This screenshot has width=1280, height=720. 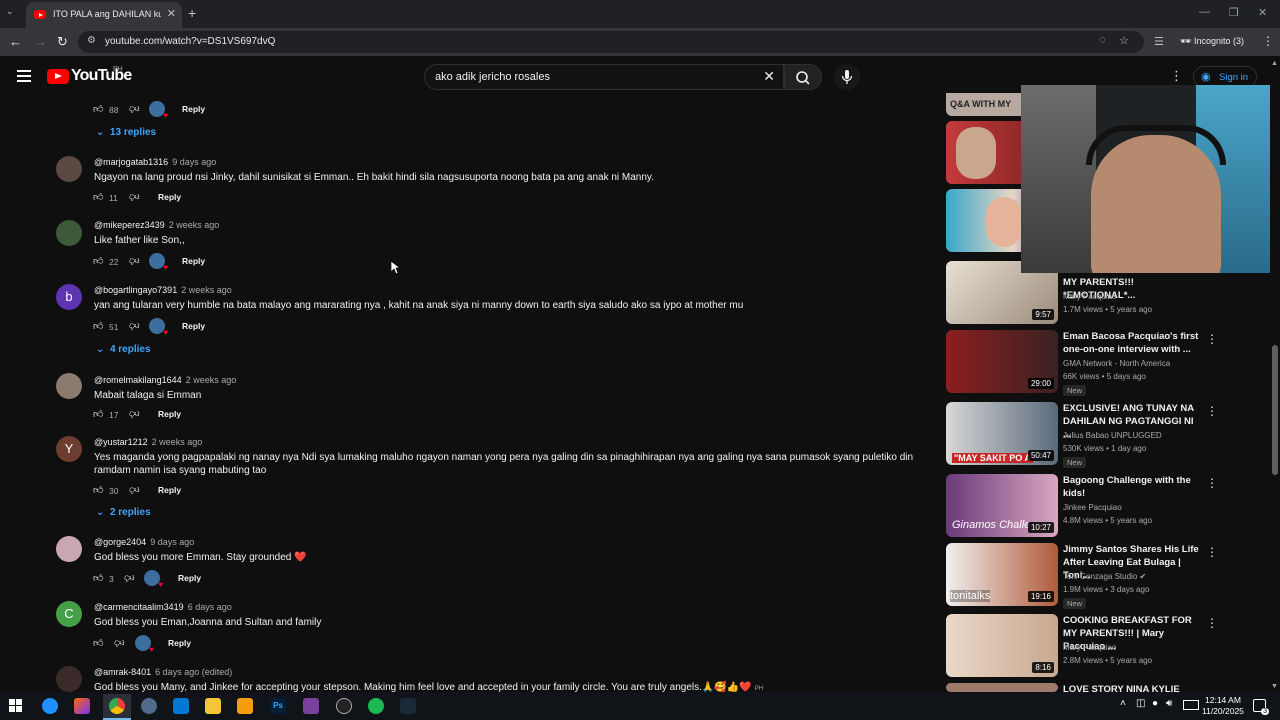 What do you see at coordinates (155, 162) in the screenshot?
I see `comment-author: @marjogatab1316 9 days ago` at bounding box center [155, 162].